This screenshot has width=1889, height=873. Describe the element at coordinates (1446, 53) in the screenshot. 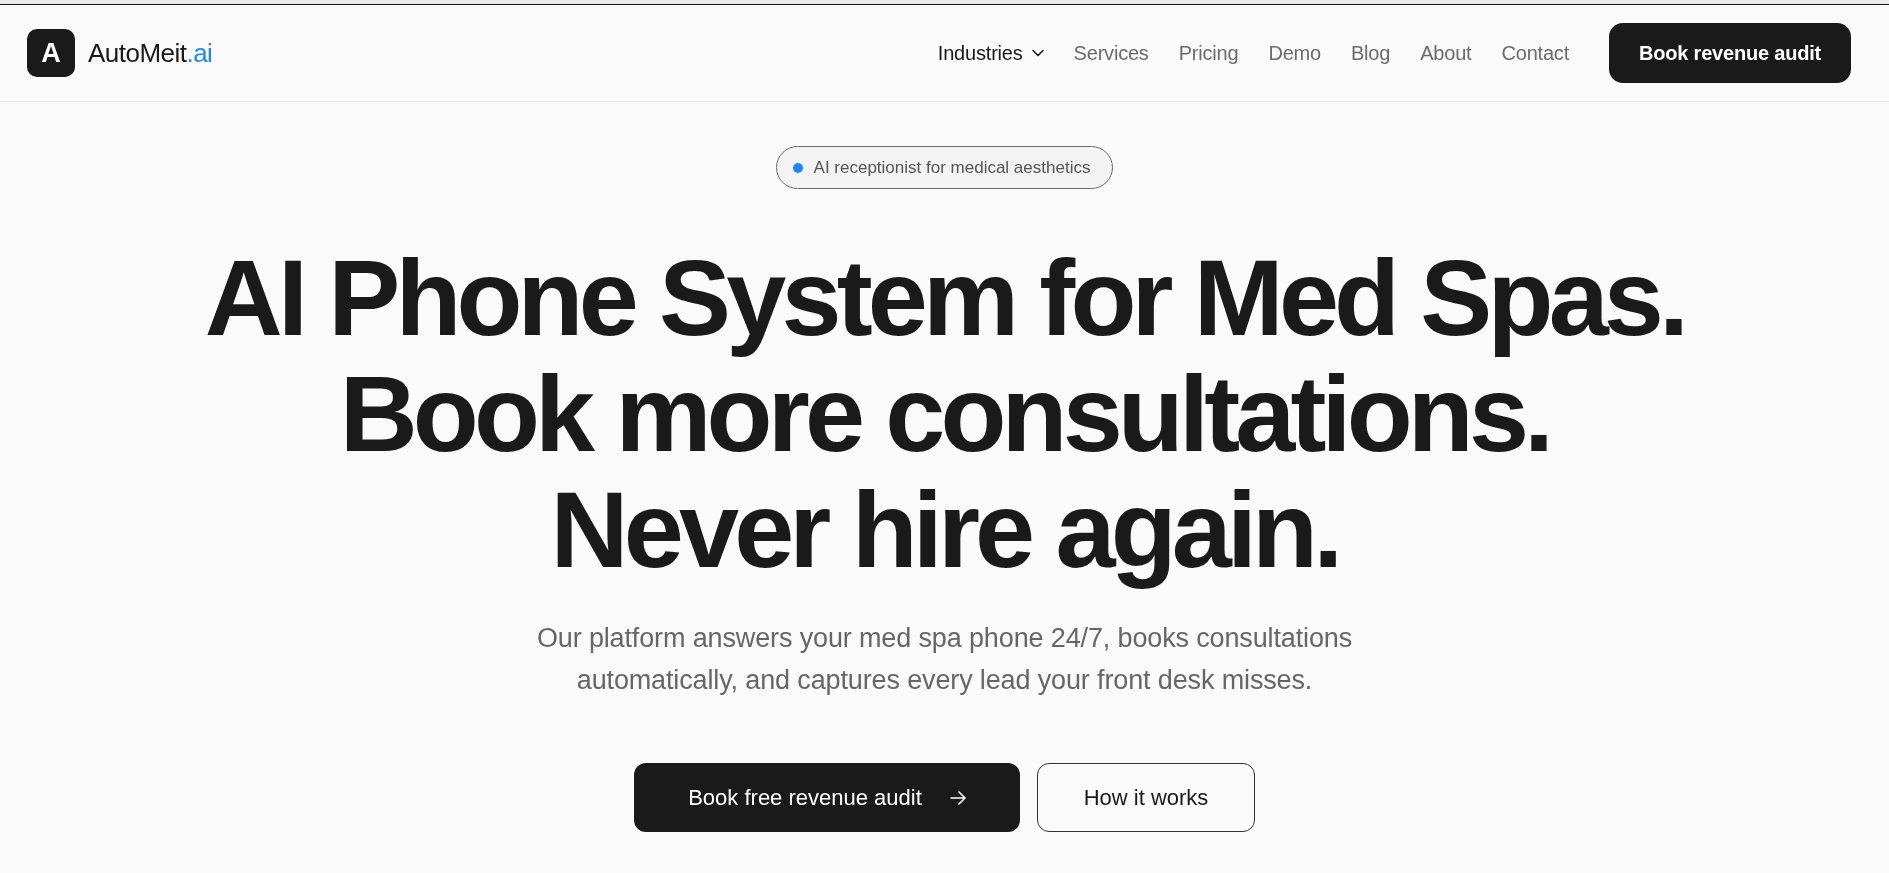

I see `nav-link: About` at that location.